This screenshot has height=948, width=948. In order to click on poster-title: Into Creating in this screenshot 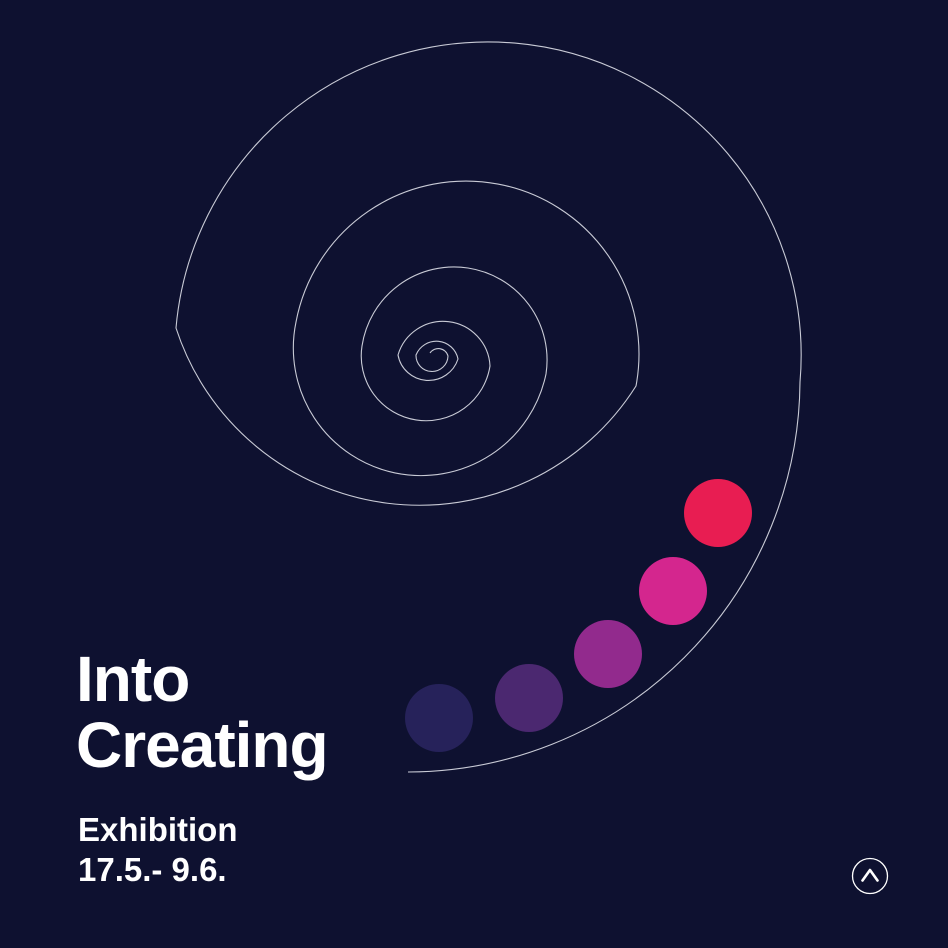, I will do `click(202, 712)`.